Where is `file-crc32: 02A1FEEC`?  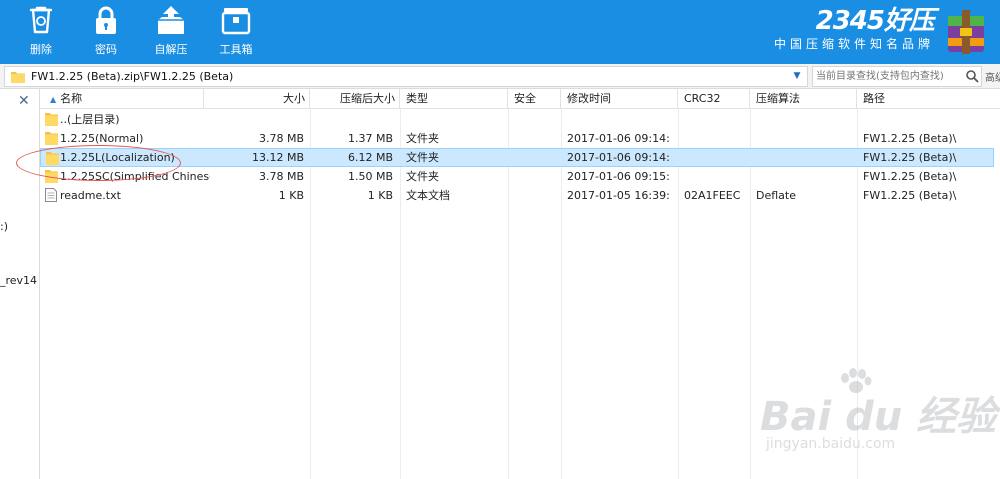
file-crc32: 02A1FEEC is located at coordinates (712, 195).